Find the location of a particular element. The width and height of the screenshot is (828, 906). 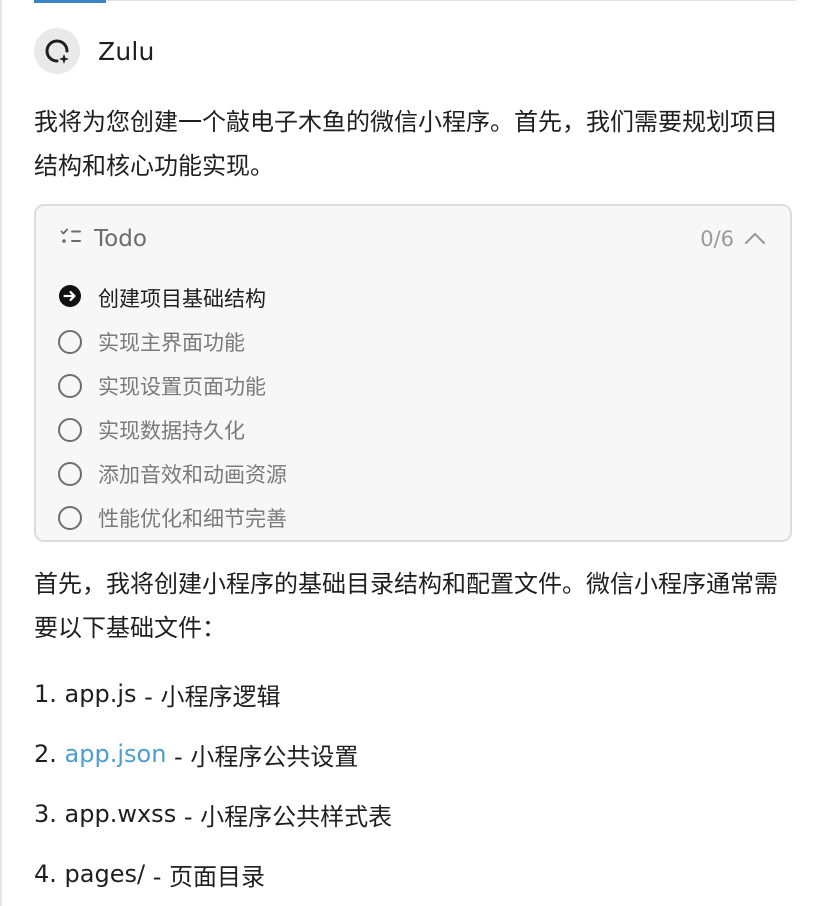

todo-item-label: 创建项目基础结构 is located at coordinates (182, 299).